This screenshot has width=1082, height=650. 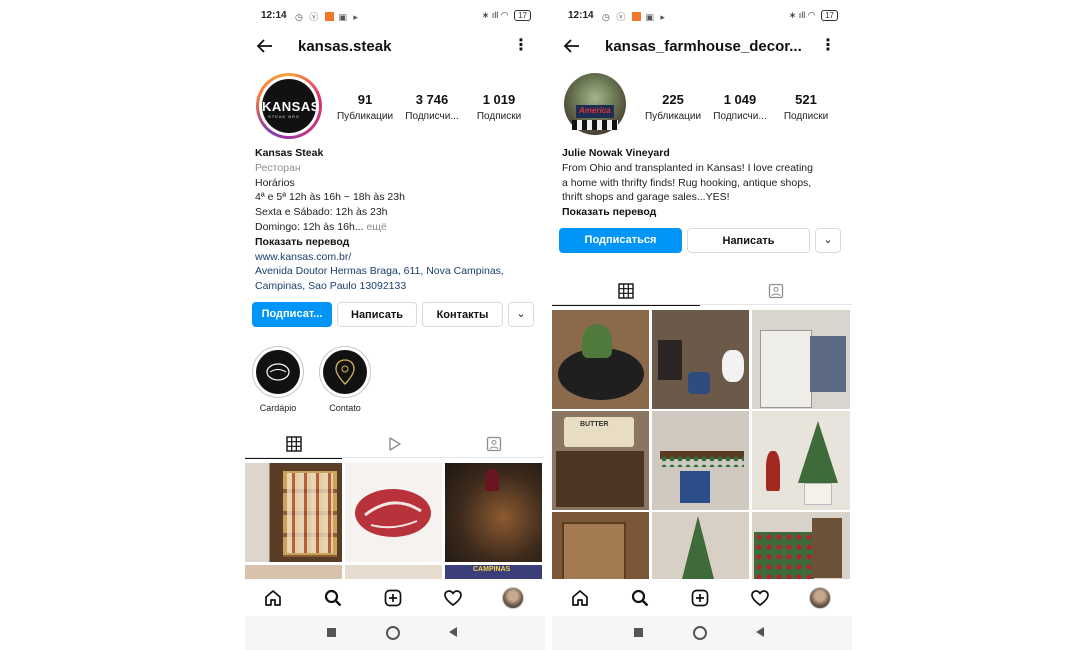 What do you see at coordinates (595, 110) in the screenshot?
I see `avatar-text: America` at bounding box center [595, 110].